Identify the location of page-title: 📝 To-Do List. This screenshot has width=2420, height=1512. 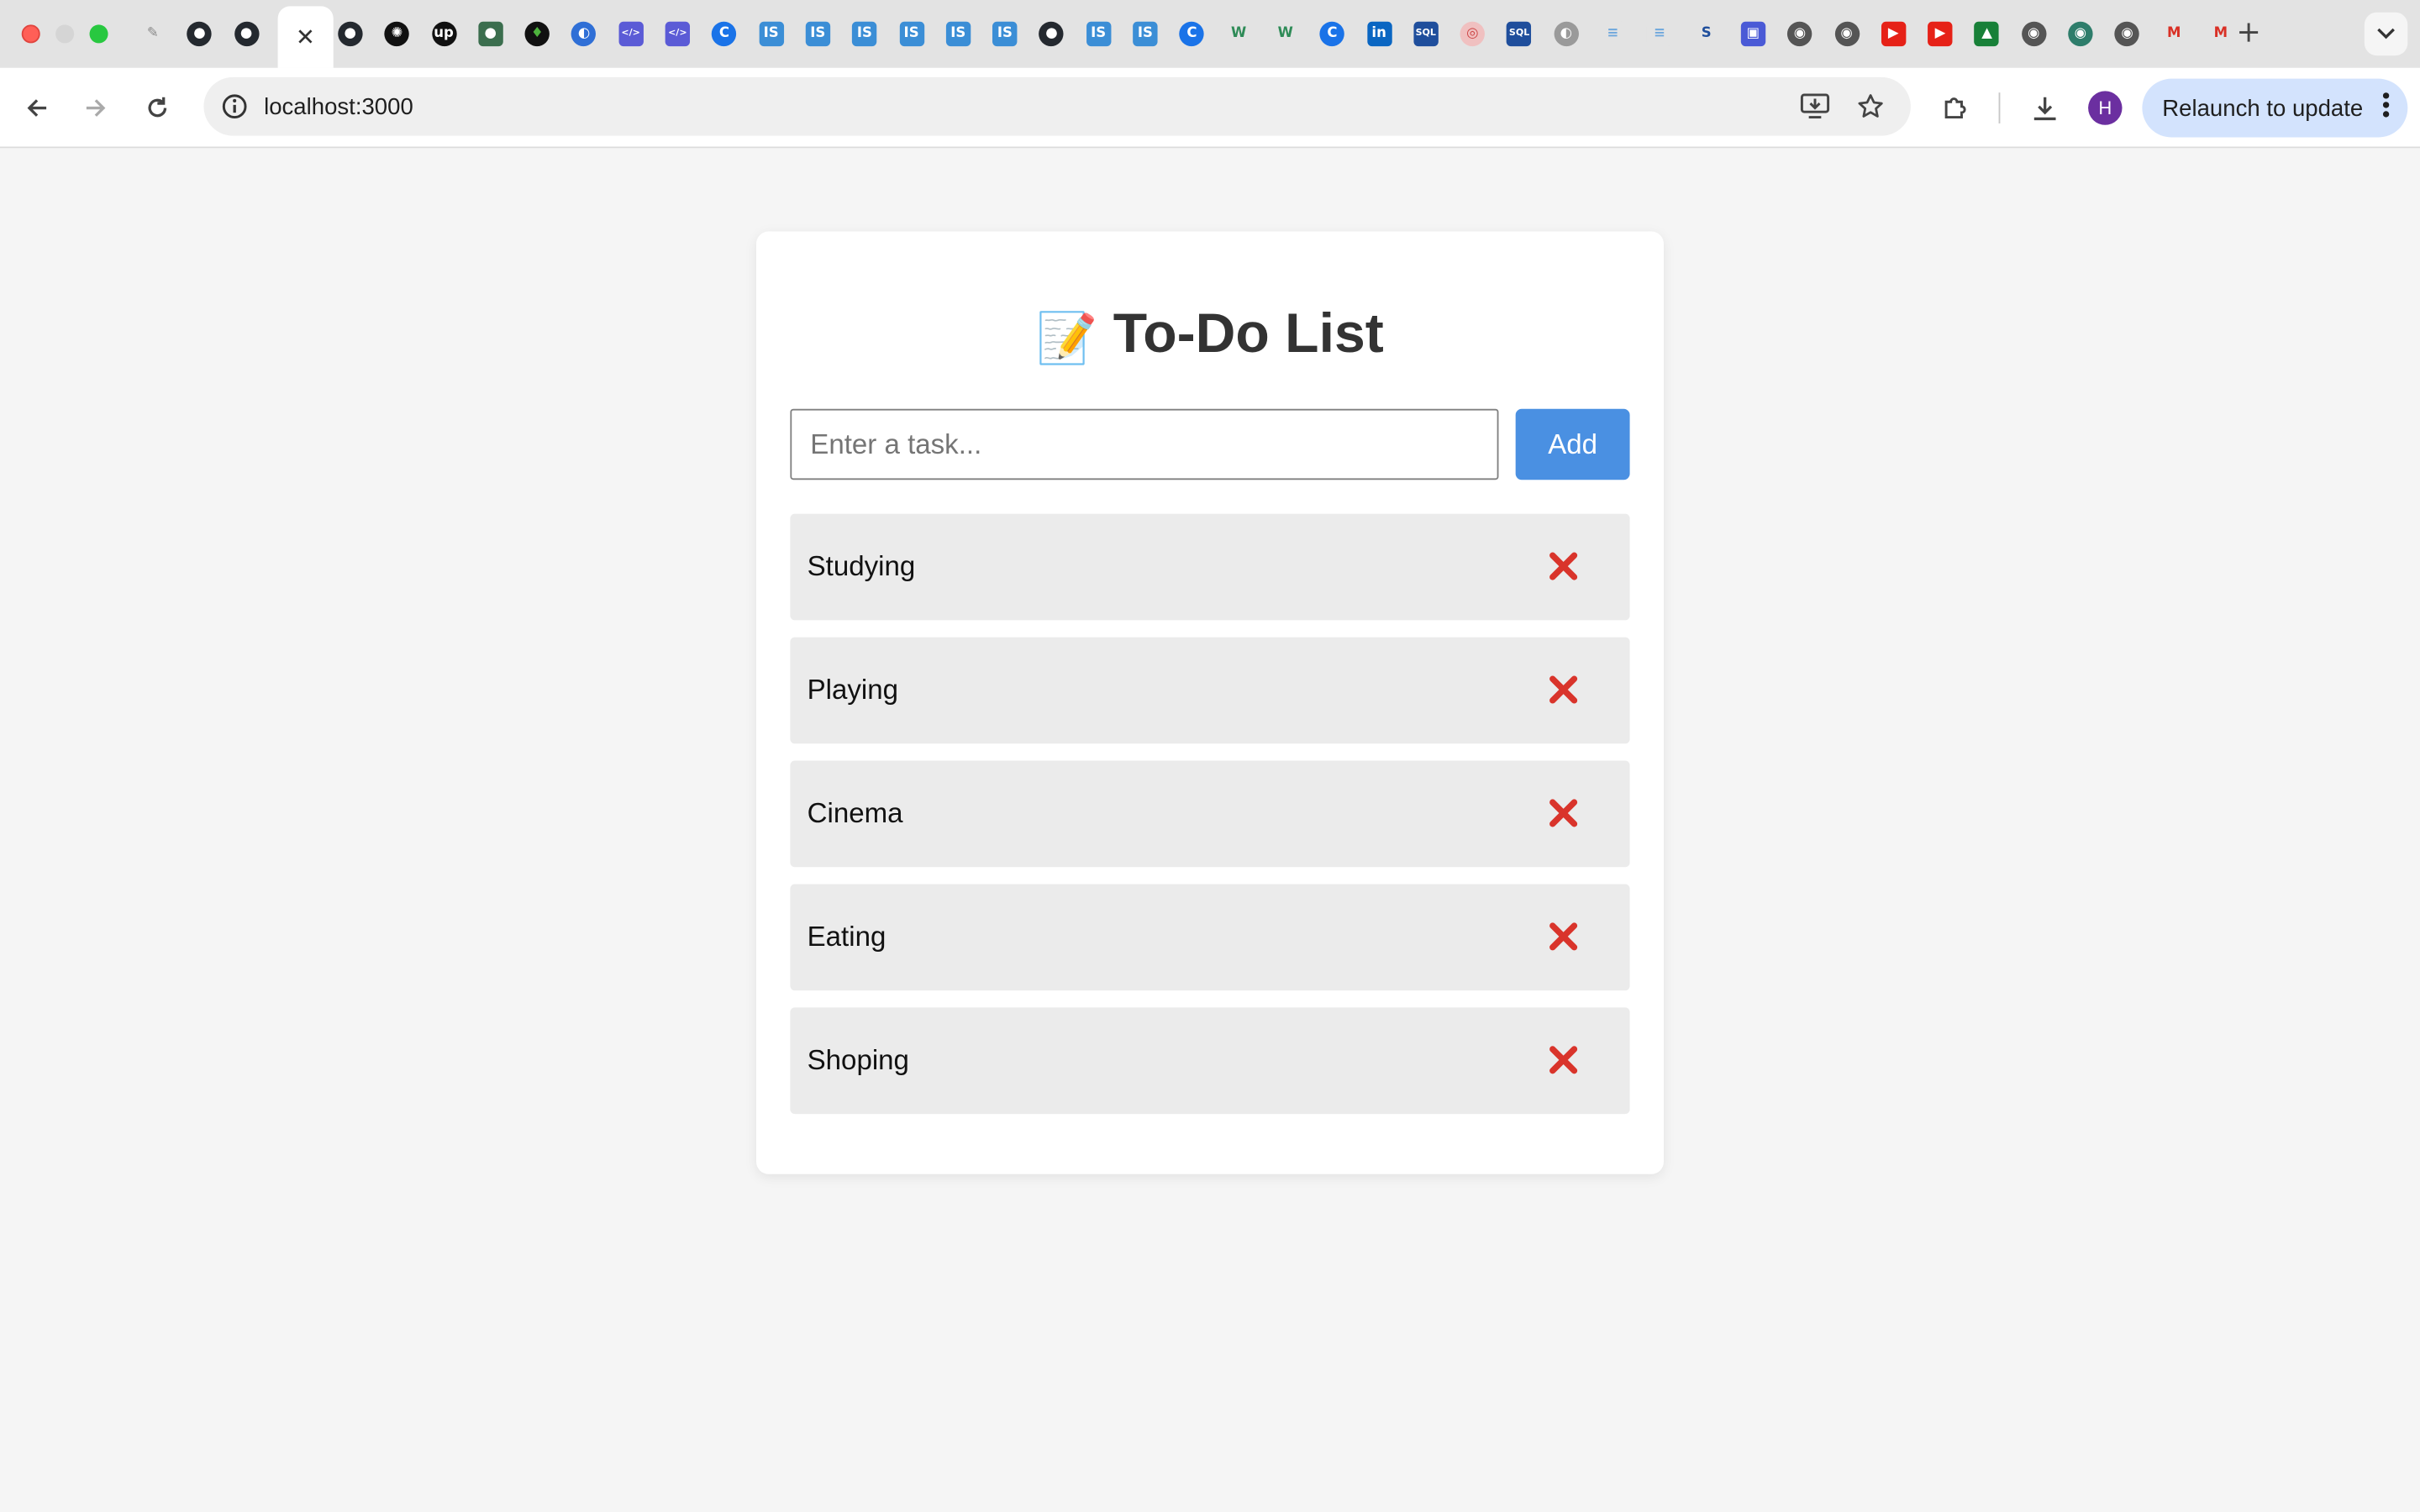
(1210, 334).